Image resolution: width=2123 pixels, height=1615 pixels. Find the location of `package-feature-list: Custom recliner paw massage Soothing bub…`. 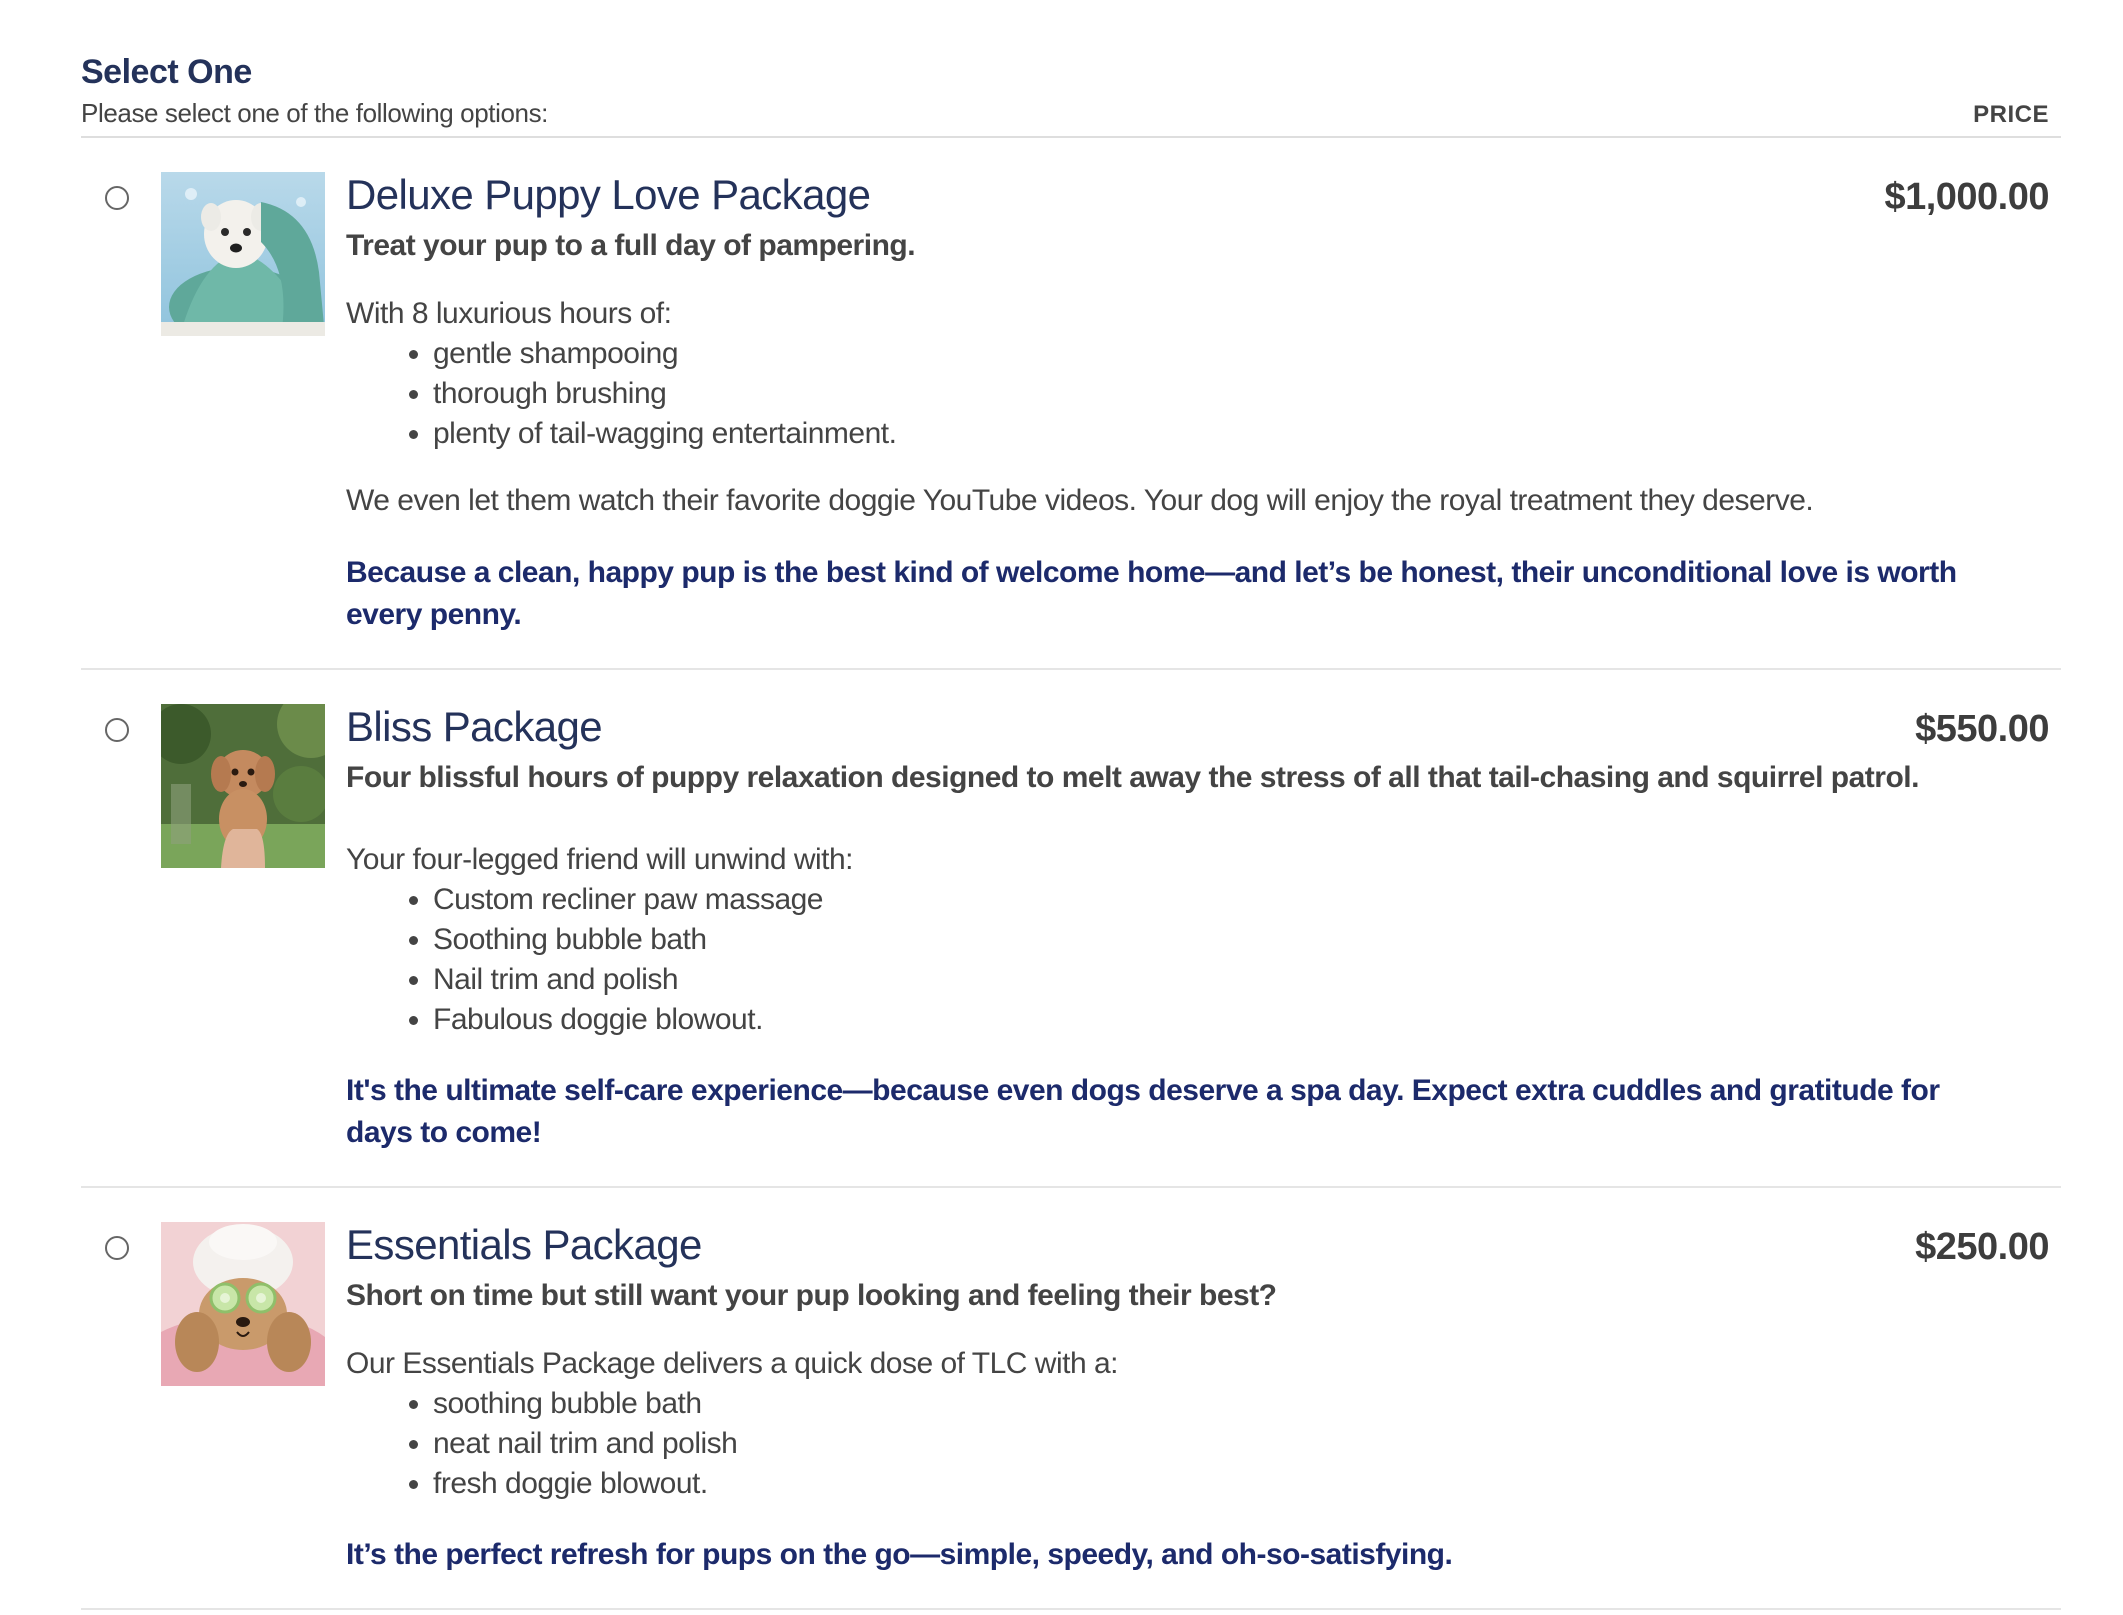

package-feature-list: Custom recliner paw massage Soothing bub… is located at coordinates (1197, 960).